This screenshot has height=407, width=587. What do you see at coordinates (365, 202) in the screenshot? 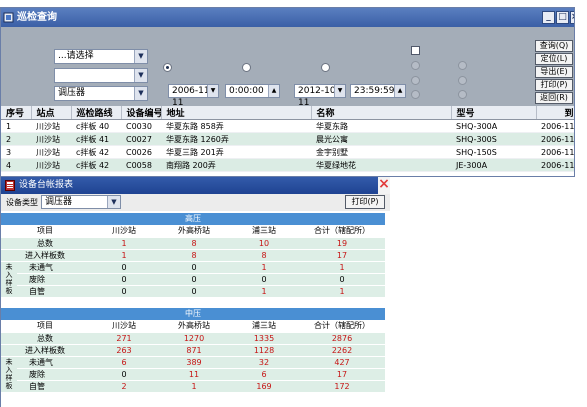
I see `report-print-button: 打印(P)` at bounding box center [365, 202].